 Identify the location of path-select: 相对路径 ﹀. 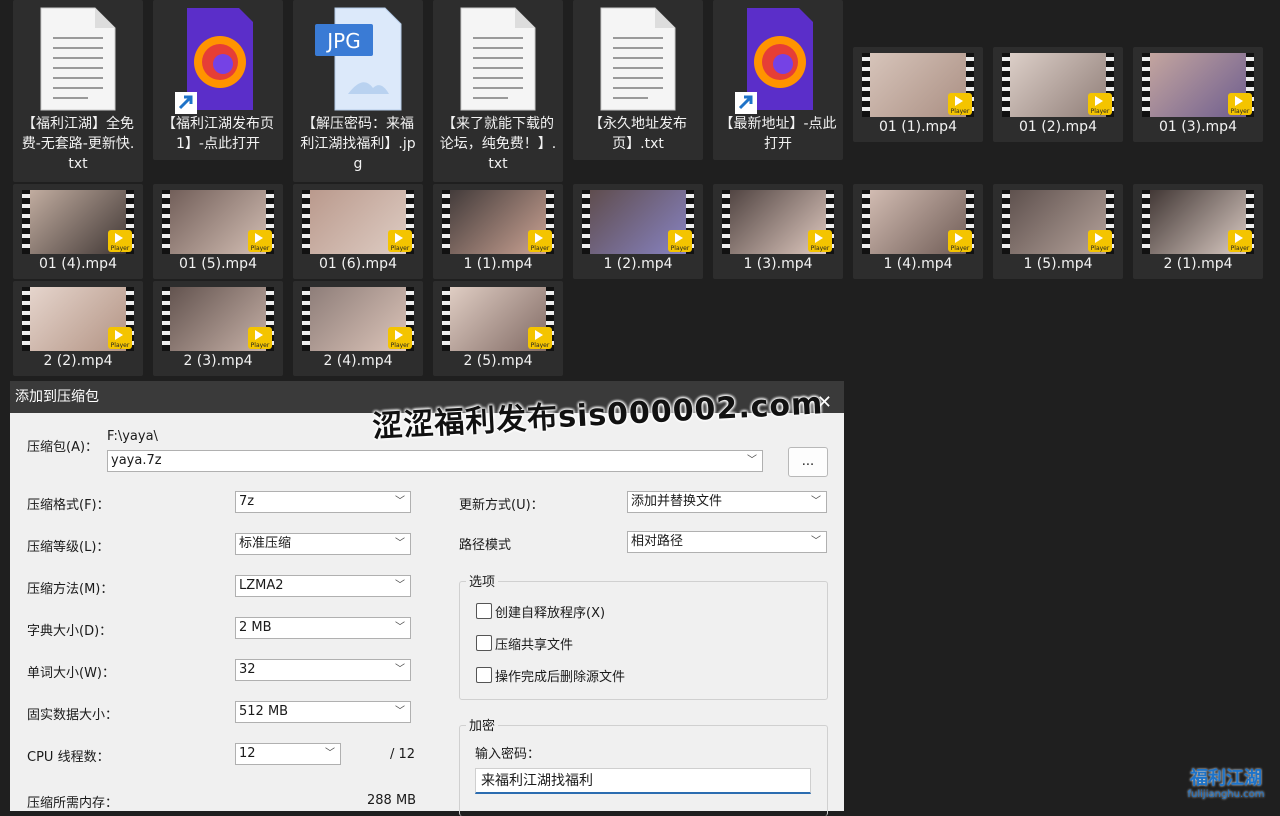
(727, 542).